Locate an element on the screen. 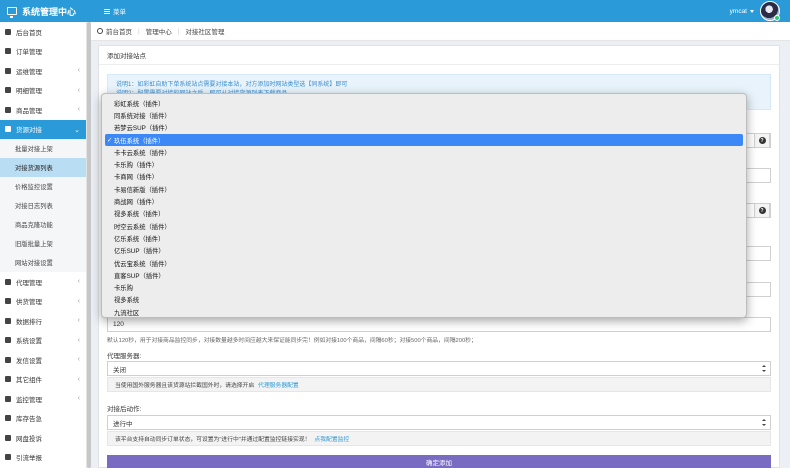  sidebar-item-label: 后台首页 is located at coordinates (29, 33).